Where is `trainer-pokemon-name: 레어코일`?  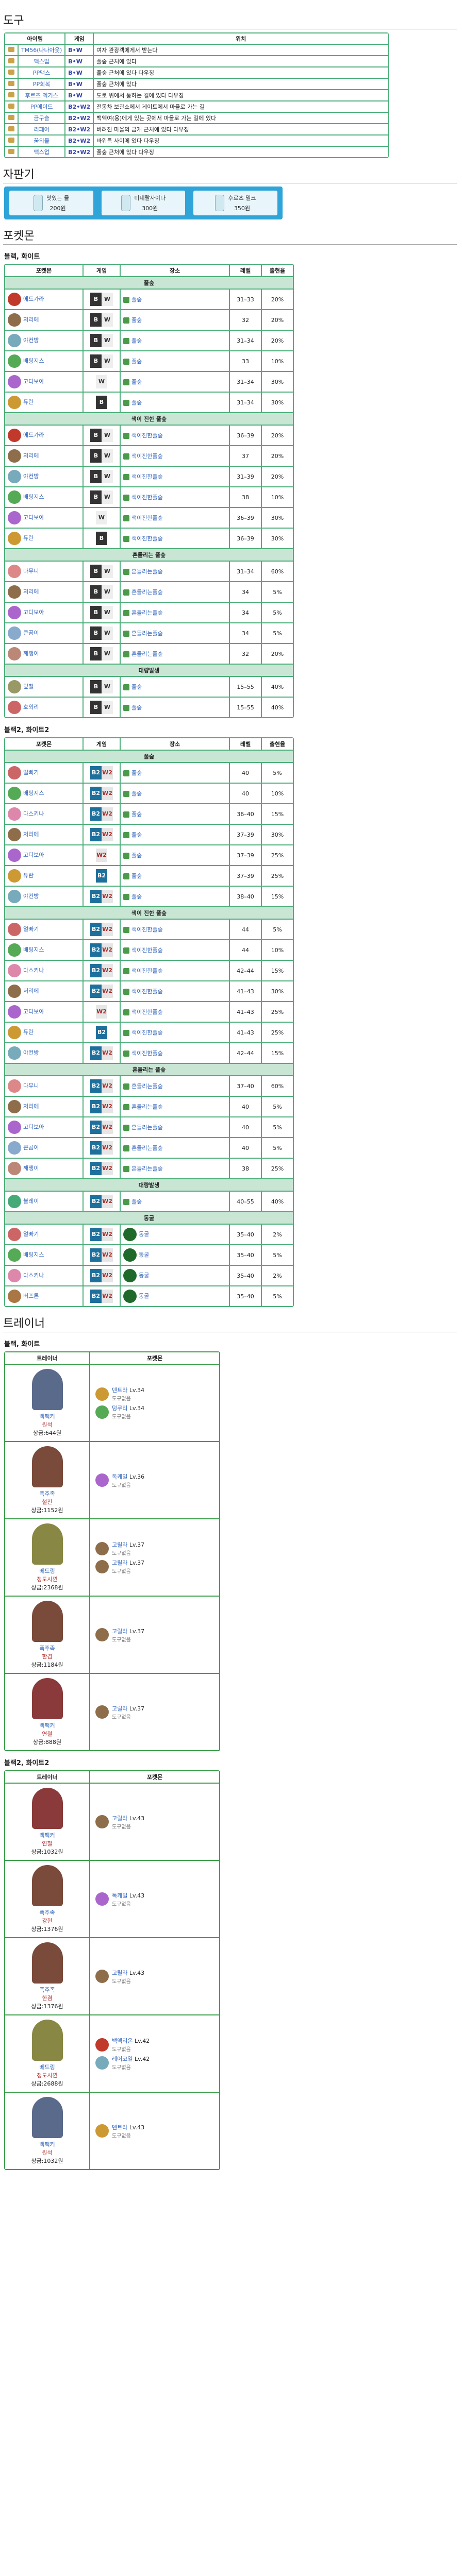 trainer-pokemon-name: 레어코일 is located at coordinates (123, 2059).